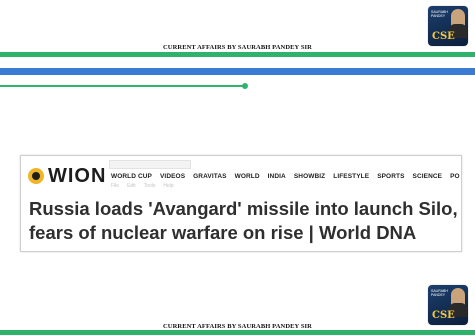 The width and height of the screenshot is (475, 335). I want to click on header-title: CURRENT AFFAIRS BY SAURABH PANDEY SIR, so click(237, 47).